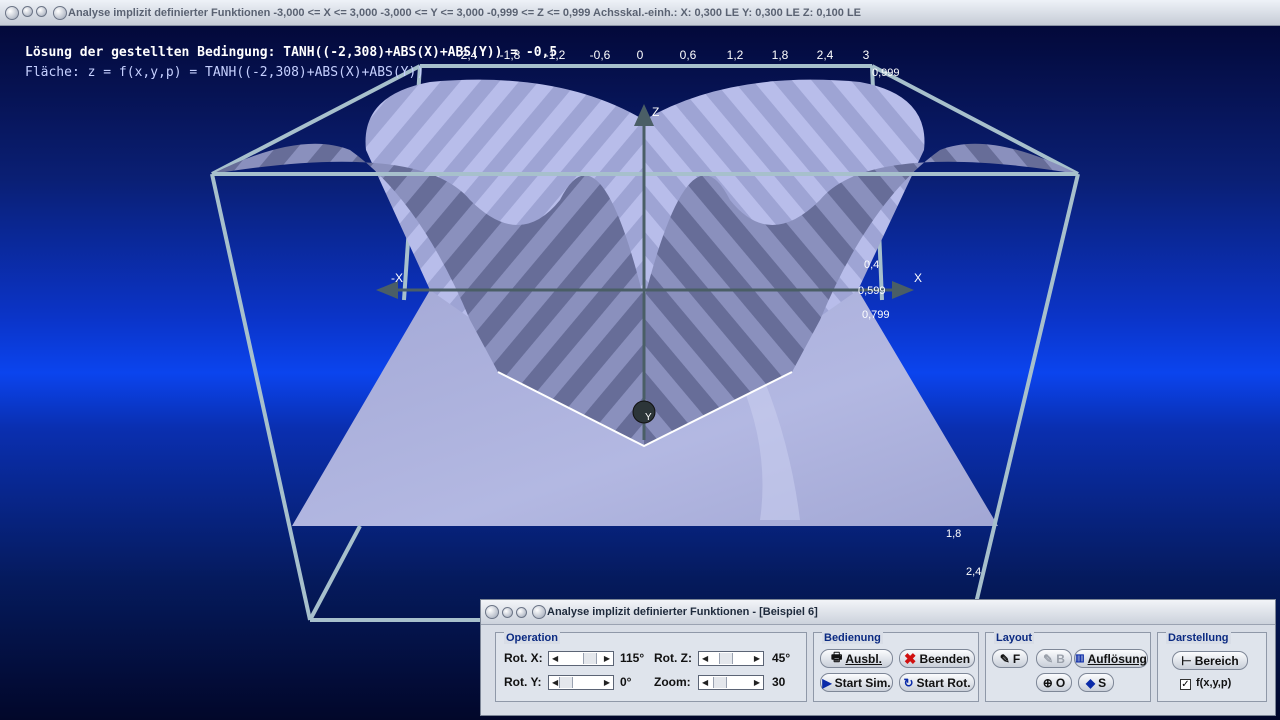 This screenshot has height=720, width=1280. Describe the element at coordinates (688, 55) in the screenshot. I see `top-tick-label: 0,6` at that location.